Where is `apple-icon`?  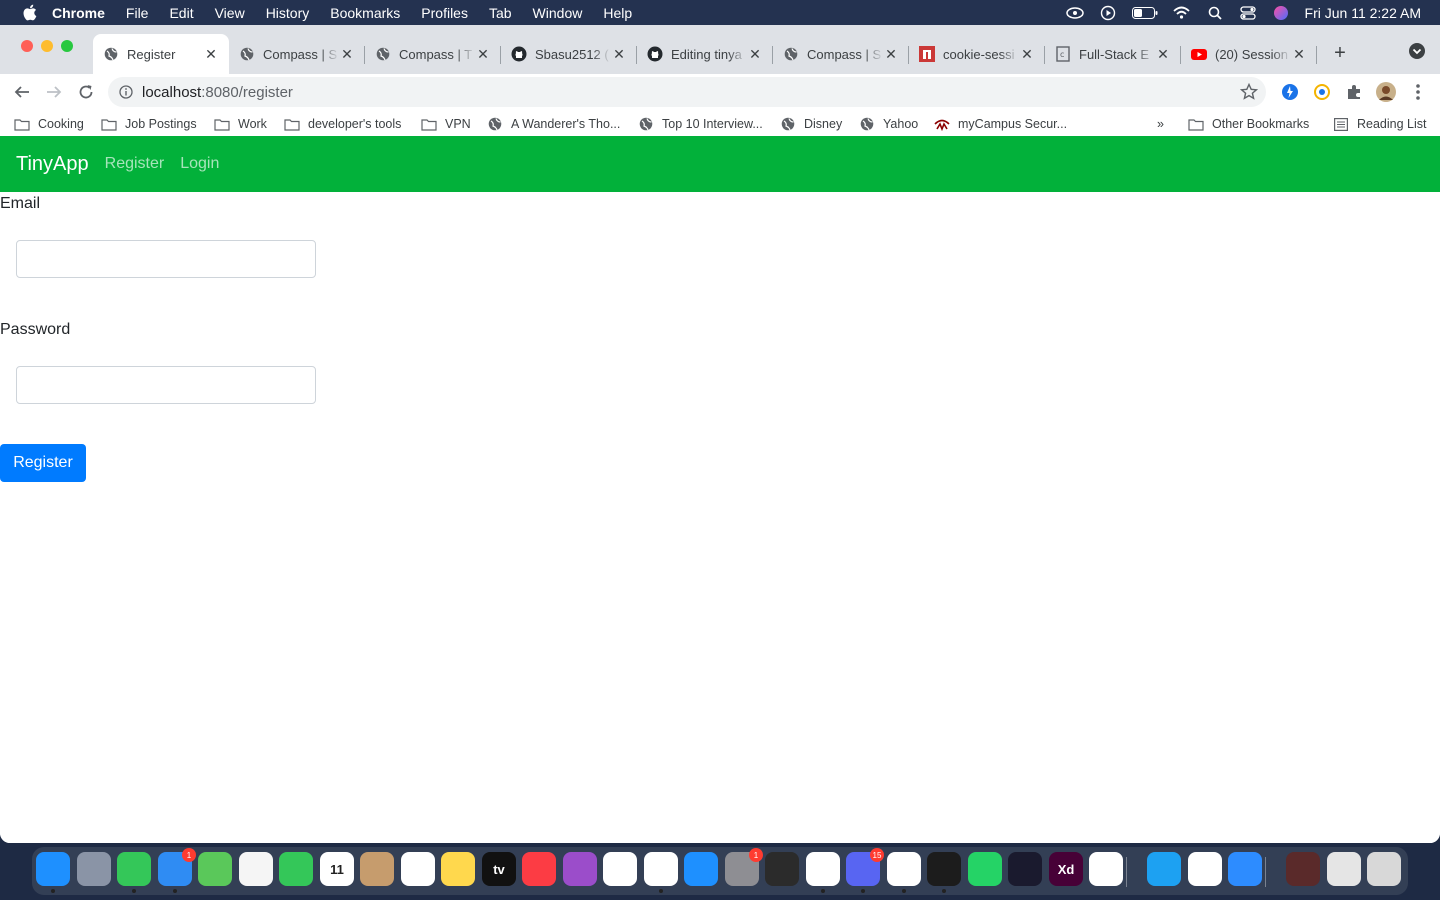
apple-icon is located at coordinates (29, 13).